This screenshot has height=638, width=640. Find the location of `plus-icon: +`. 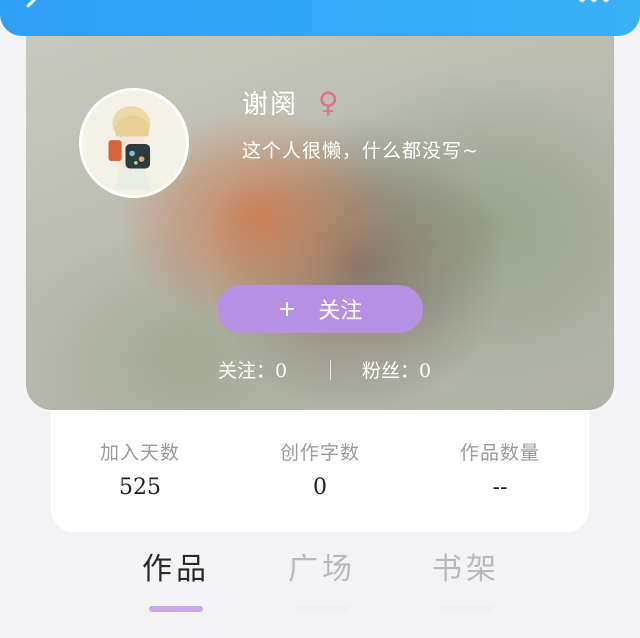

plus-icon: + is located at coordinates (287, 309).